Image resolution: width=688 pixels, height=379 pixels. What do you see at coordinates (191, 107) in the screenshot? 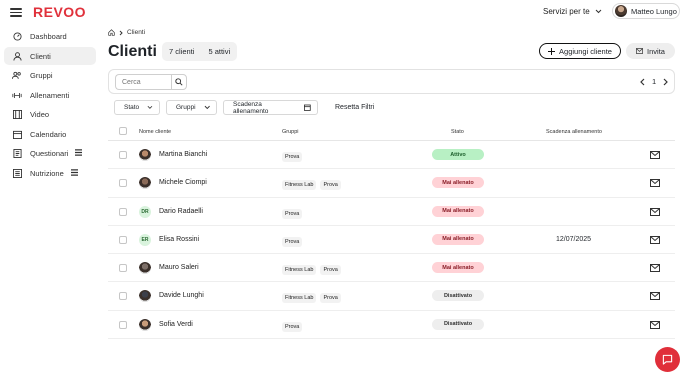
I see `groups-filter: Gruppi` at bounding box center [191, 107].